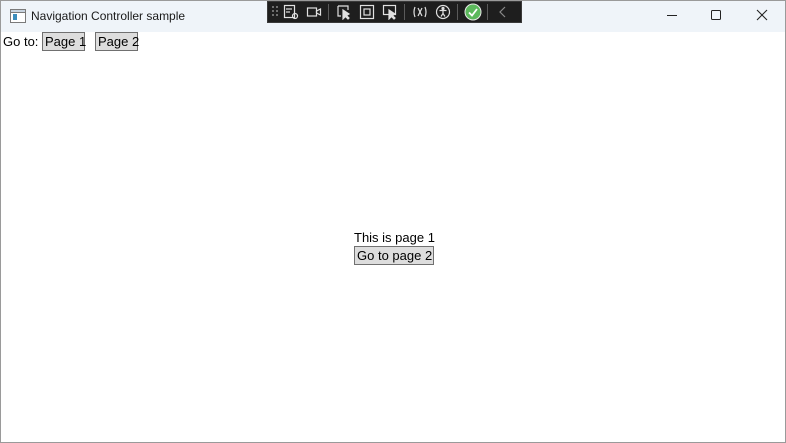 This screenshot has width=786, height=443. Describe the element at coordinates (108, 16) in the screenshot. I see `window-title: Navigation Controller sample` at that location.